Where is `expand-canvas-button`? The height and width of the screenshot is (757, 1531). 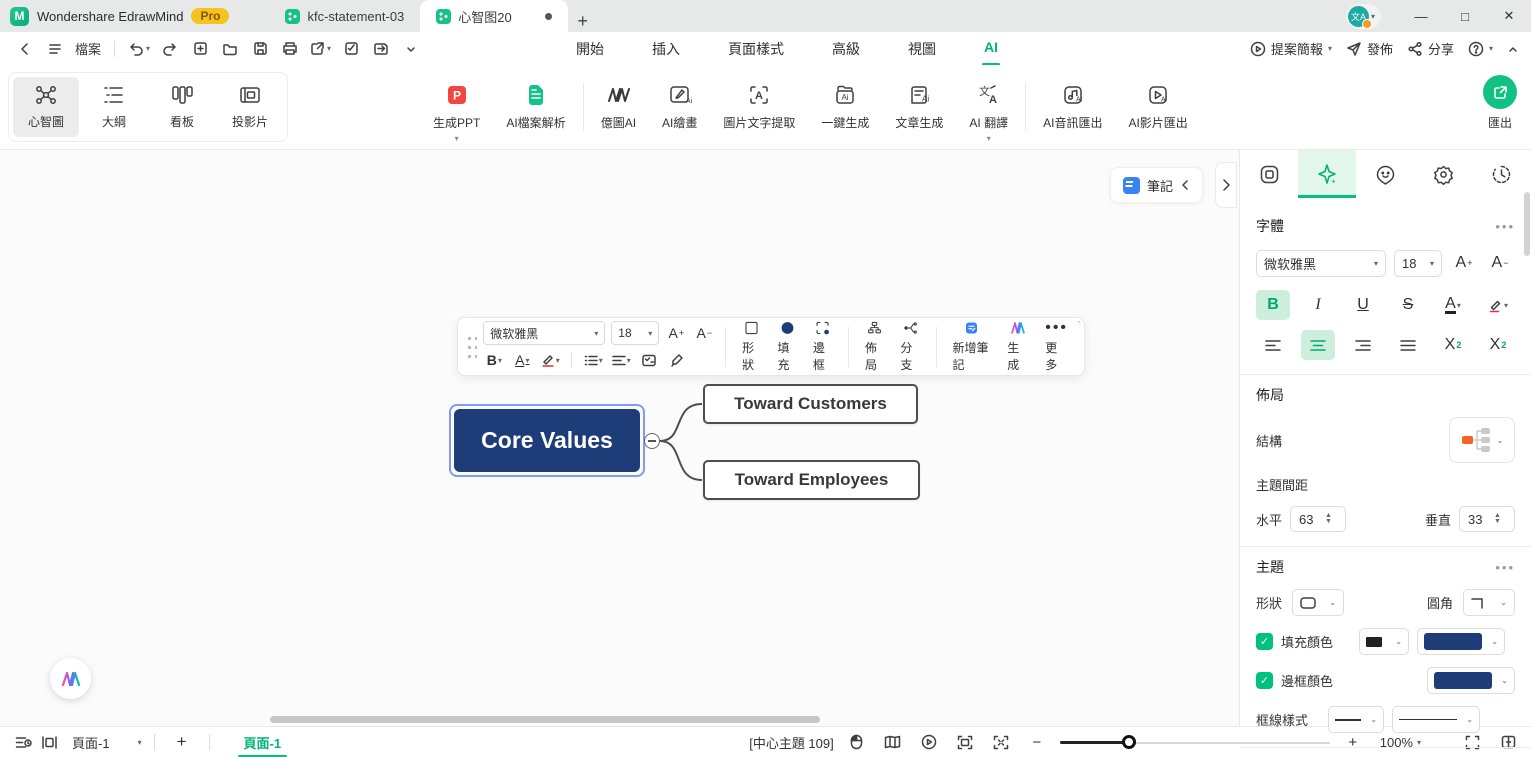
expand-canvas-button is located at coordinates (1001, 742).